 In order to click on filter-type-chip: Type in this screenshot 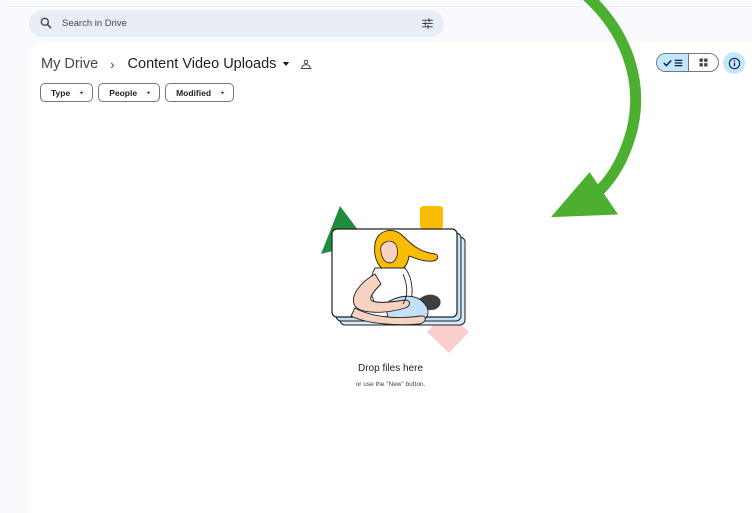, I will do `click(67, 92)`.